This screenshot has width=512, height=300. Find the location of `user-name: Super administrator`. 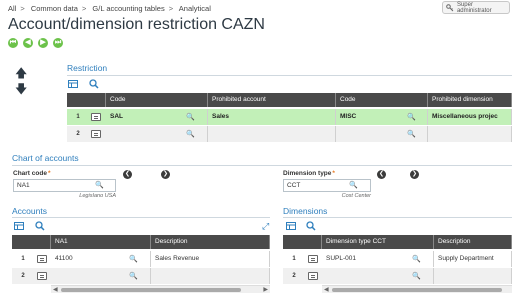

user-name: Super administrator is located at coordinates (474, 7).